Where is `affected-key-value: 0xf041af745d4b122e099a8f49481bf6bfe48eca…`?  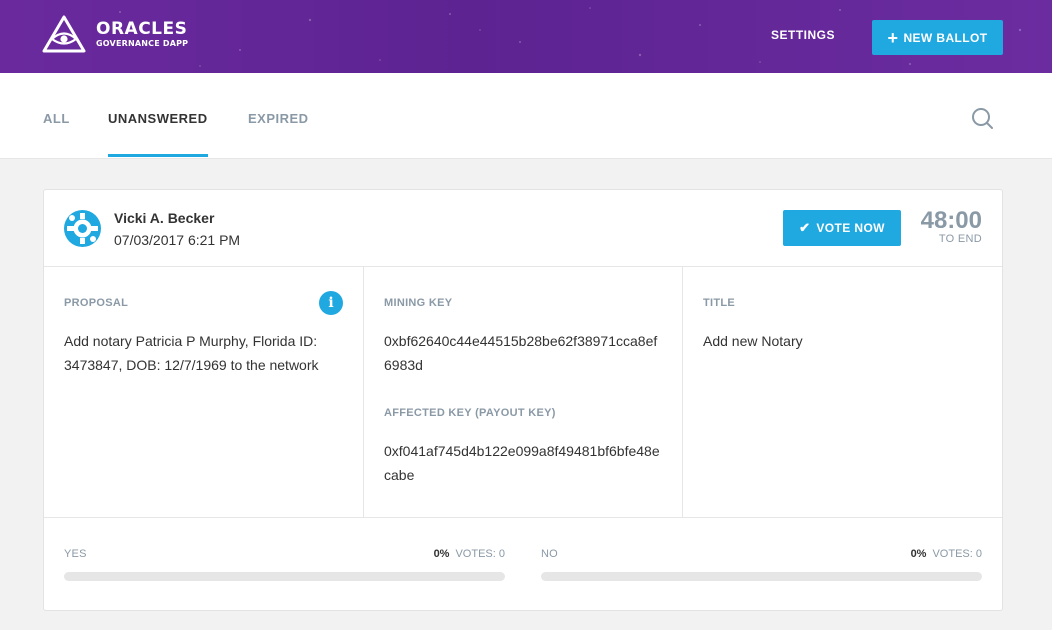 affected-key-value: 0xf041af745d4b122e099a8f49481bf6bfe48eca… is located at coordinates (522, 463).